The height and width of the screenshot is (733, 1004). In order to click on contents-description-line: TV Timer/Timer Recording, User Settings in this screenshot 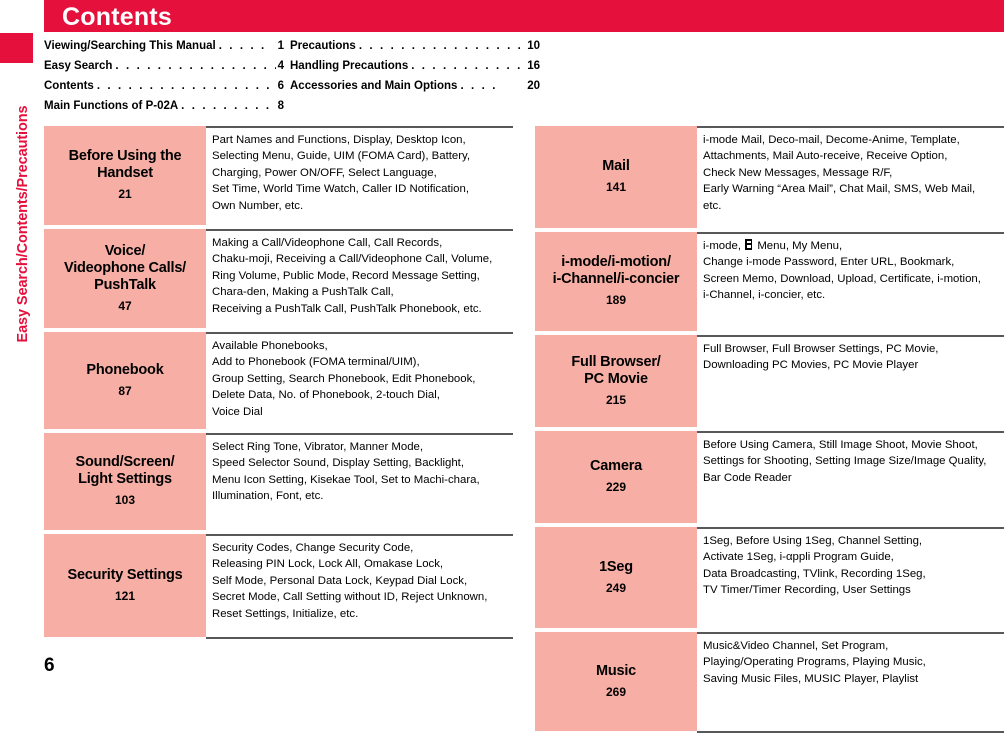, I will do `click(807, 590)`.